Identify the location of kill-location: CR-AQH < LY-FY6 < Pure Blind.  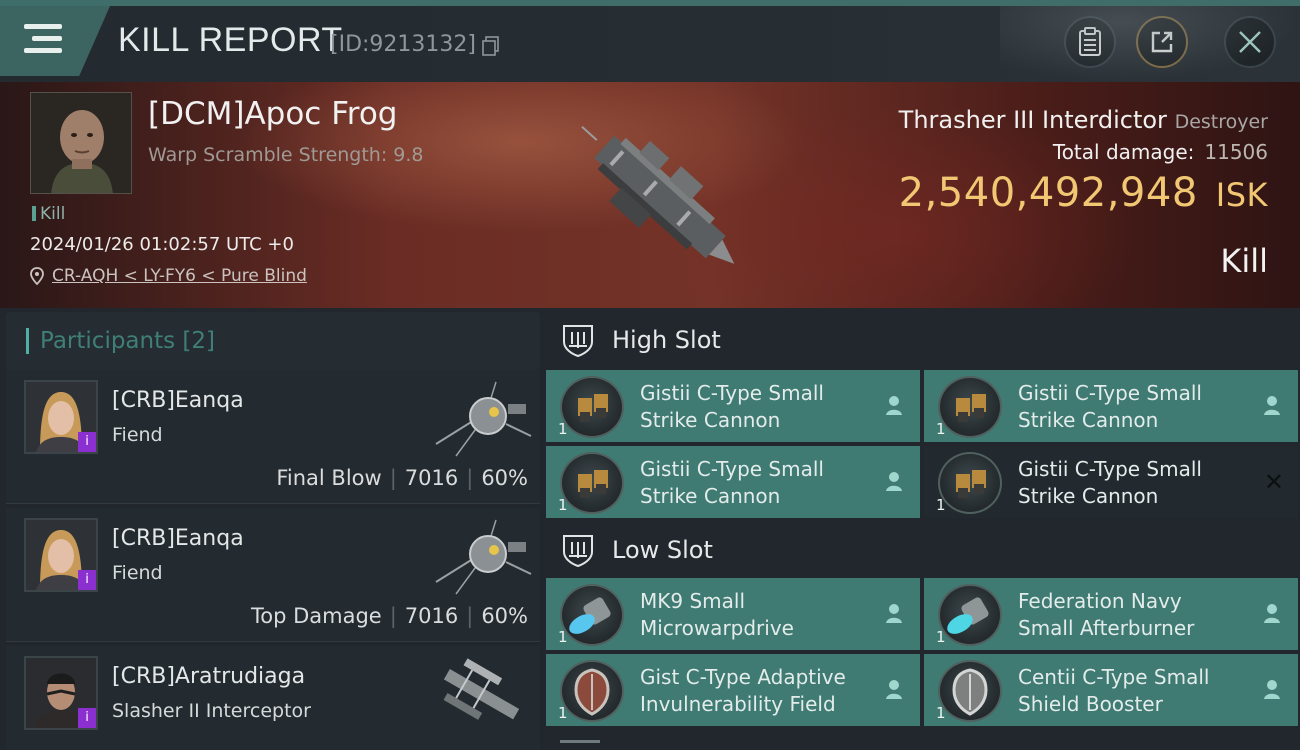
(168, 276).